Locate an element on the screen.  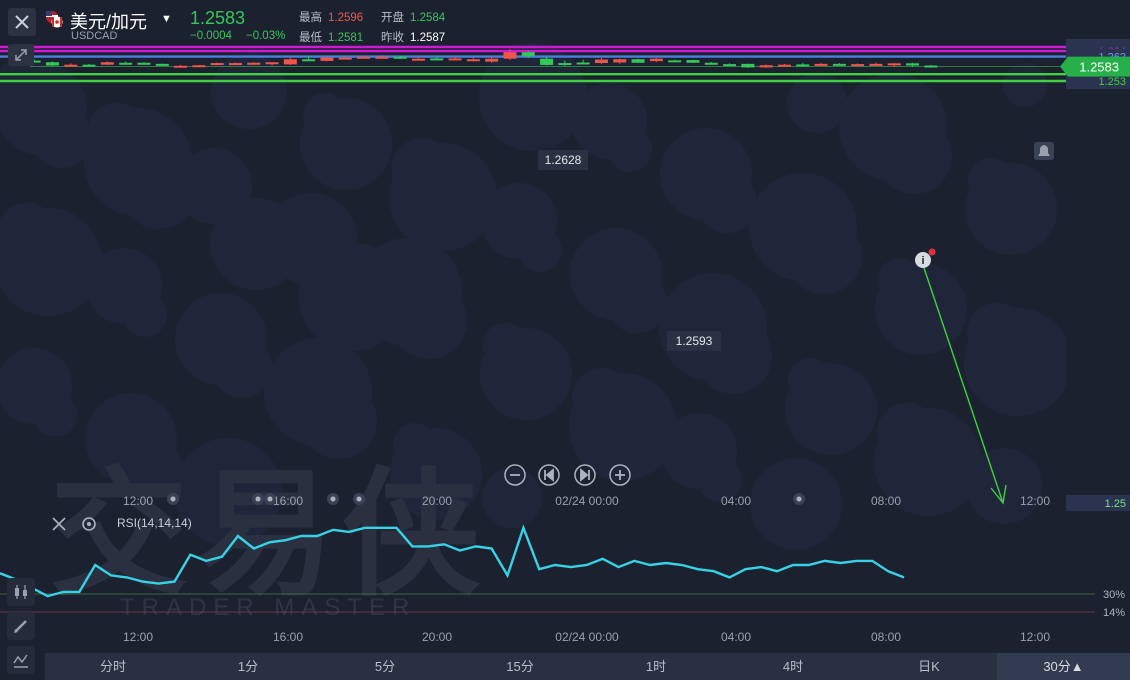
rsi-time-axis-label: 02/24 00:00 is located at coordinates (587, 637).